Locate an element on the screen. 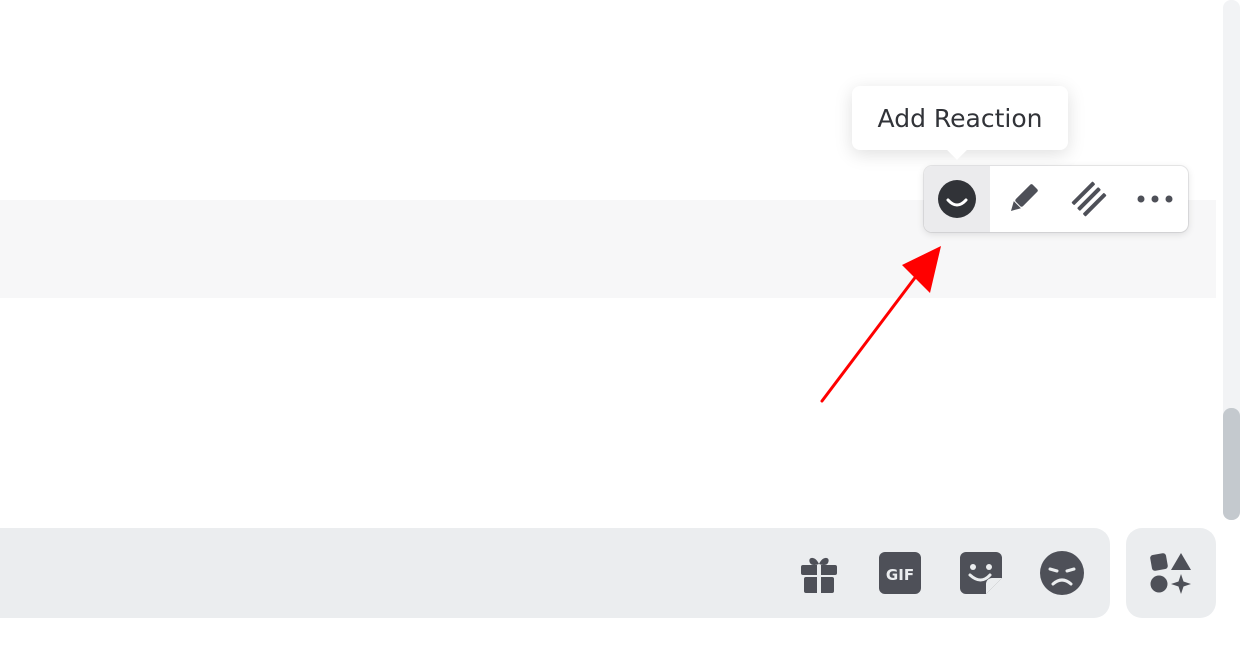 This screenshot has width=1249, height=650. gif-button: GIF is located at coordinates (900, 573).